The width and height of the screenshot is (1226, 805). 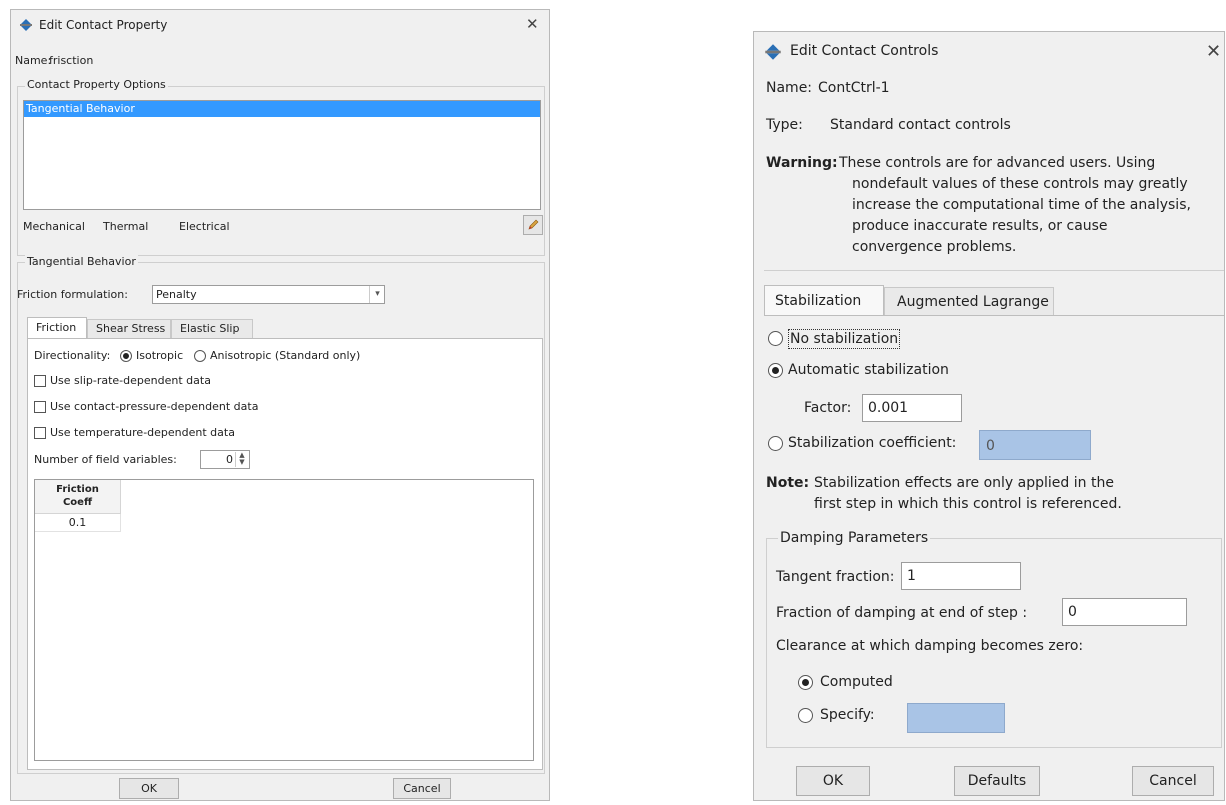 What do you see at coordinates (129, 328) in the screenshot?
I see `tab-shear-stress: Shear Stress` at bounding box center [129, 328].